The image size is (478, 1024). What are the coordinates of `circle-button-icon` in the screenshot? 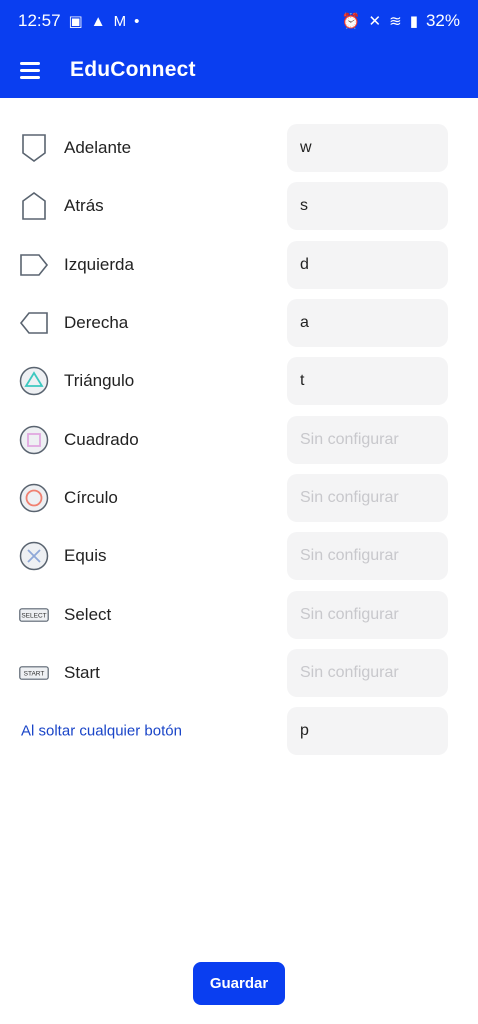 It's located at (34, 498).